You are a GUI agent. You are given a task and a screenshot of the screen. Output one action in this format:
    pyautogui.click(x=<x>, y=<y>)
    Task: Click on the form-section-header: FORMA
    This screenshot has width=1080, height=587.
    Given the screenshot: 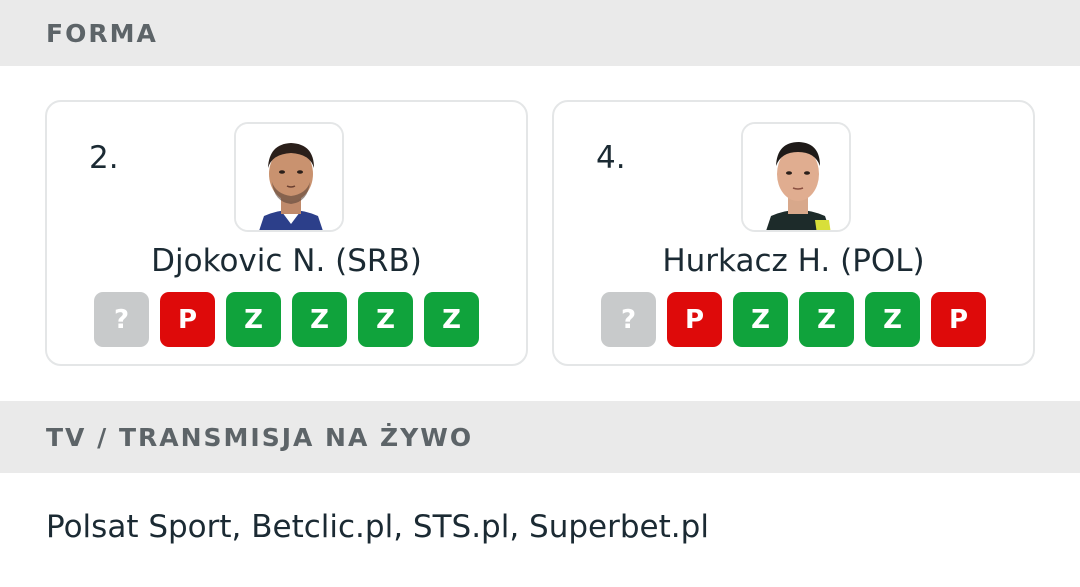 What is the action you would take?
    pyautogui.click(x=540, y=33)
    